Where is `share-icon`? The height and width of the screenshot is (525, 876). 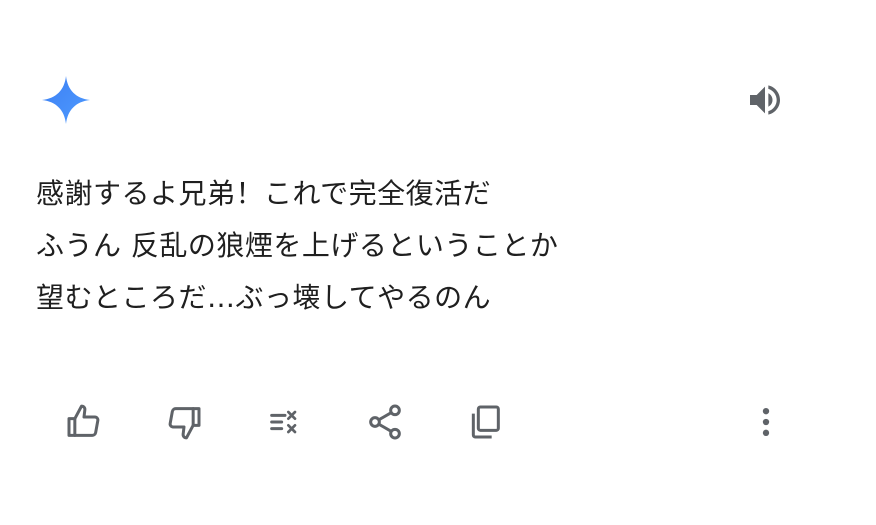 share-icon is located at coordinates (385, 422).